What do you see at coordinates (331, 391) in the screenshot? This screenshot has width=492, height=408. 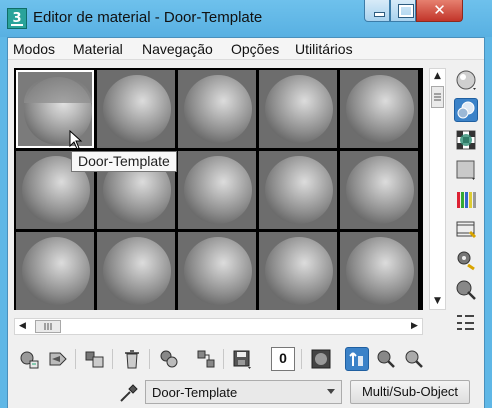 I see `chevron-down-icon` at bounding box center [331, 391].